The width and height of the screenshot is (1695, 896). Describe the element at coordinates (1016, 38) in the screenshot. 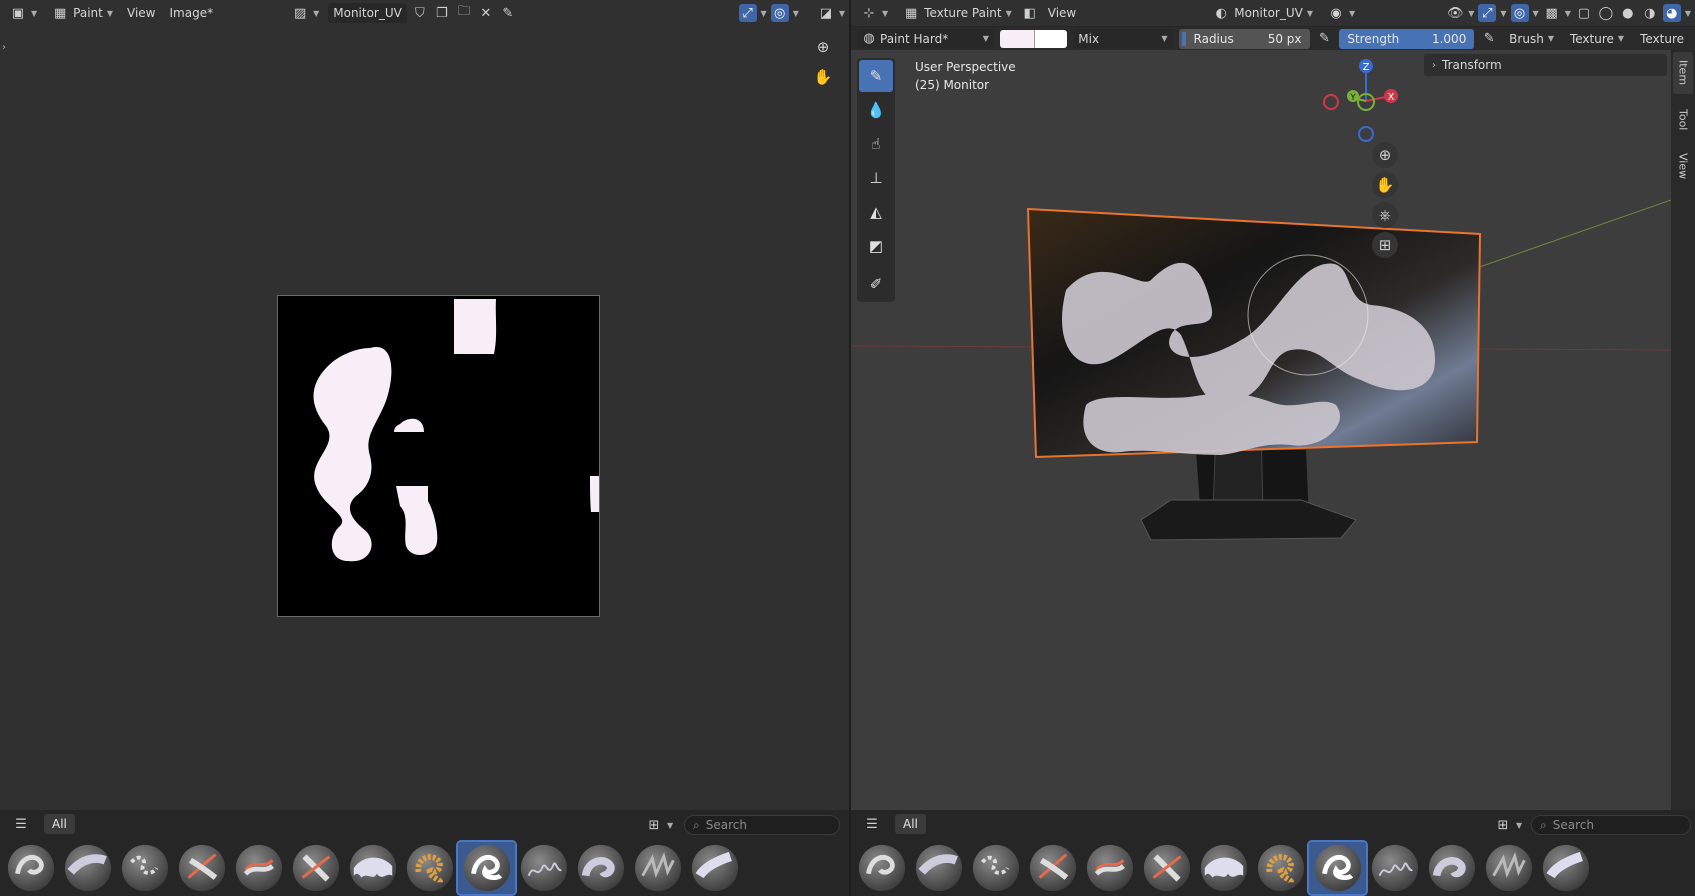

I see `primary-color-swatch` at that location.